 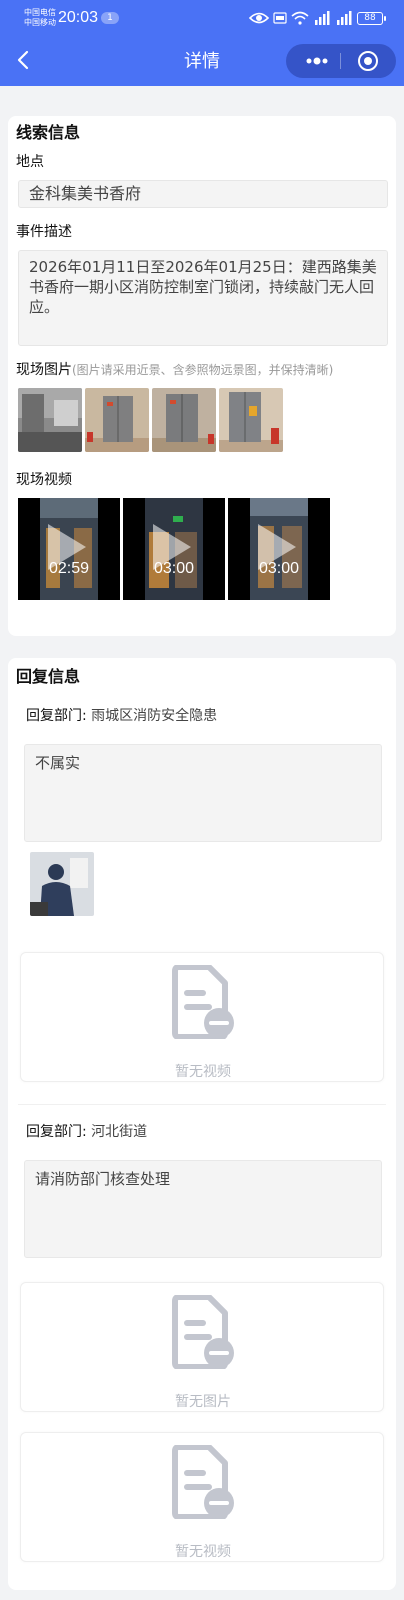 I want to click on battery-icon: 88, so click(x=371, y=18).